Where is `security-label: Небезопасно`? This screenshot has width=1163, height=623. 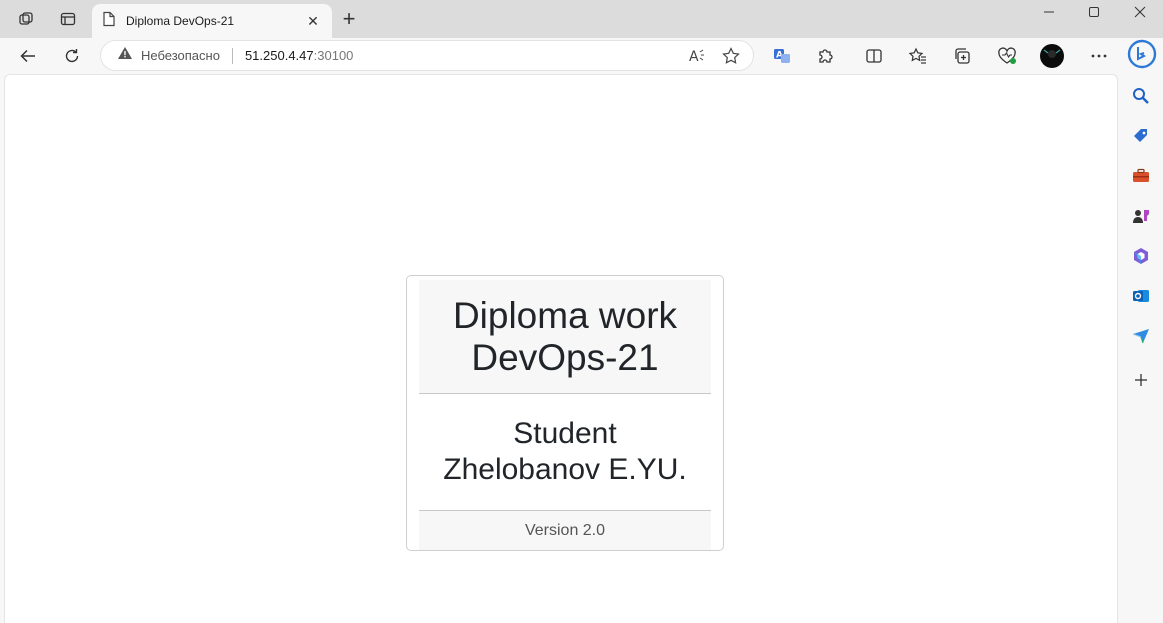 security-label: Небезопасно is located at coordinates (180, 55).